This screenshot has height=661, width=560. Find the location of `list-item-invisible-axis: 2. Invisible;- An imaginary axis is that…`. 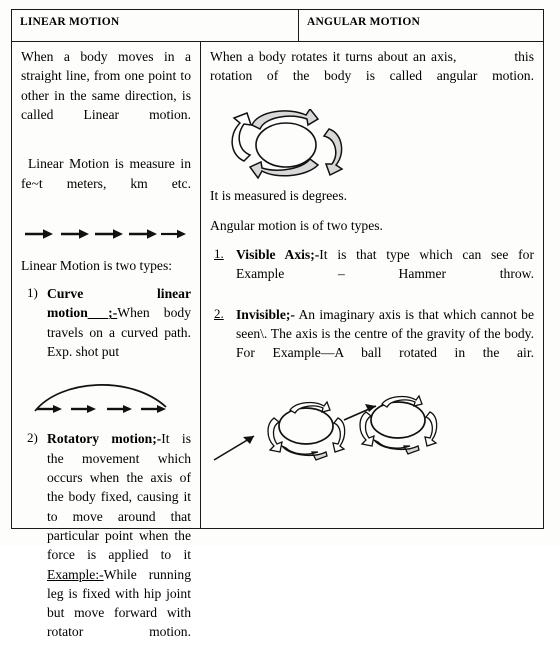

list-item-invisible-axis: 2. Invisible;- An imaginary axis is that… is located at coordinates (372, 343).